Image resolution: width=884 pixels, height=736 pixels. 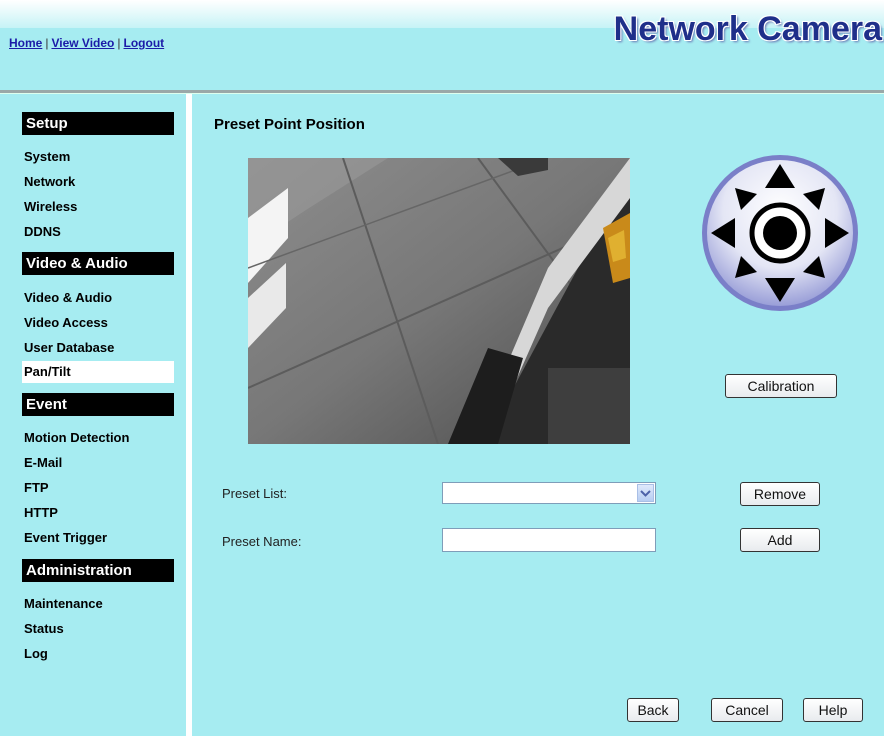 I want to click on sidebar-item-pan-tilt: Pan/Tilt, so click(x=98, y=372).